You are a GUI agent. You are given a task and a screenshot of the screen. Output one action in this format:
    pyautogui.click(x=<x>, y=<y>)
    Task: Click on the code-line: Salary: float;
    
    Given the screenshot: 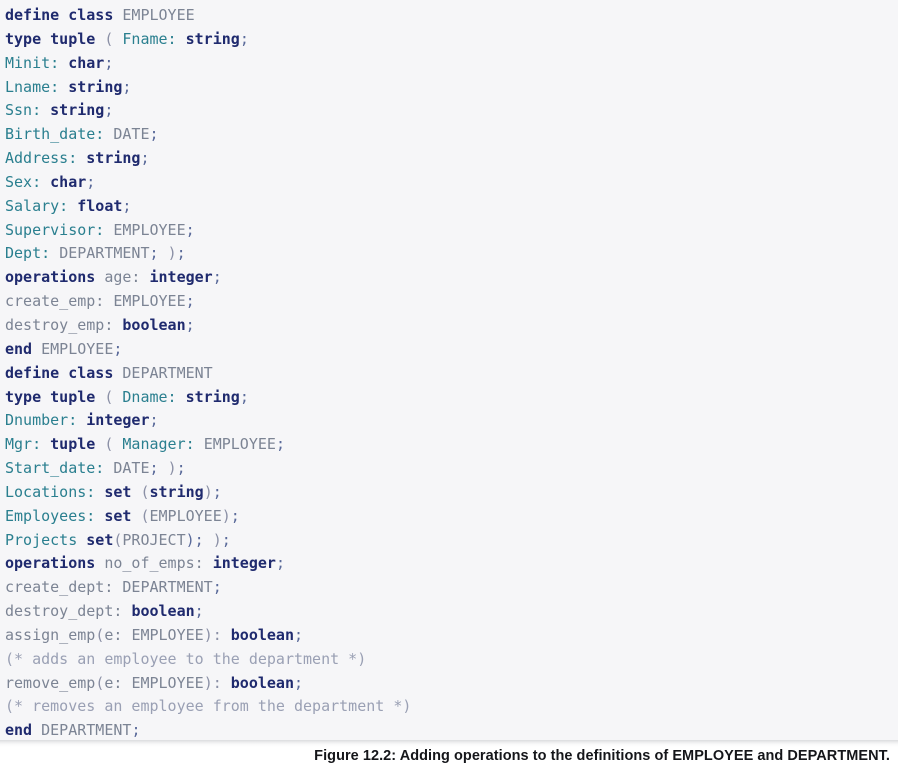 What is the action you would take?
    pyautogui.click(x=451, y=207)
    